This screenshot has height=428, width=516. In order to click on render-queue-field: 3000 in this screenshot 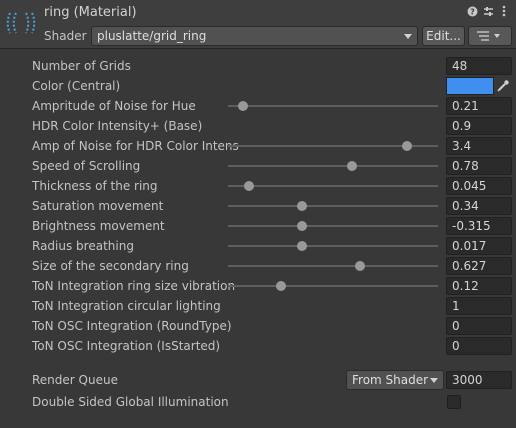, I will do `click(479, 380)`.